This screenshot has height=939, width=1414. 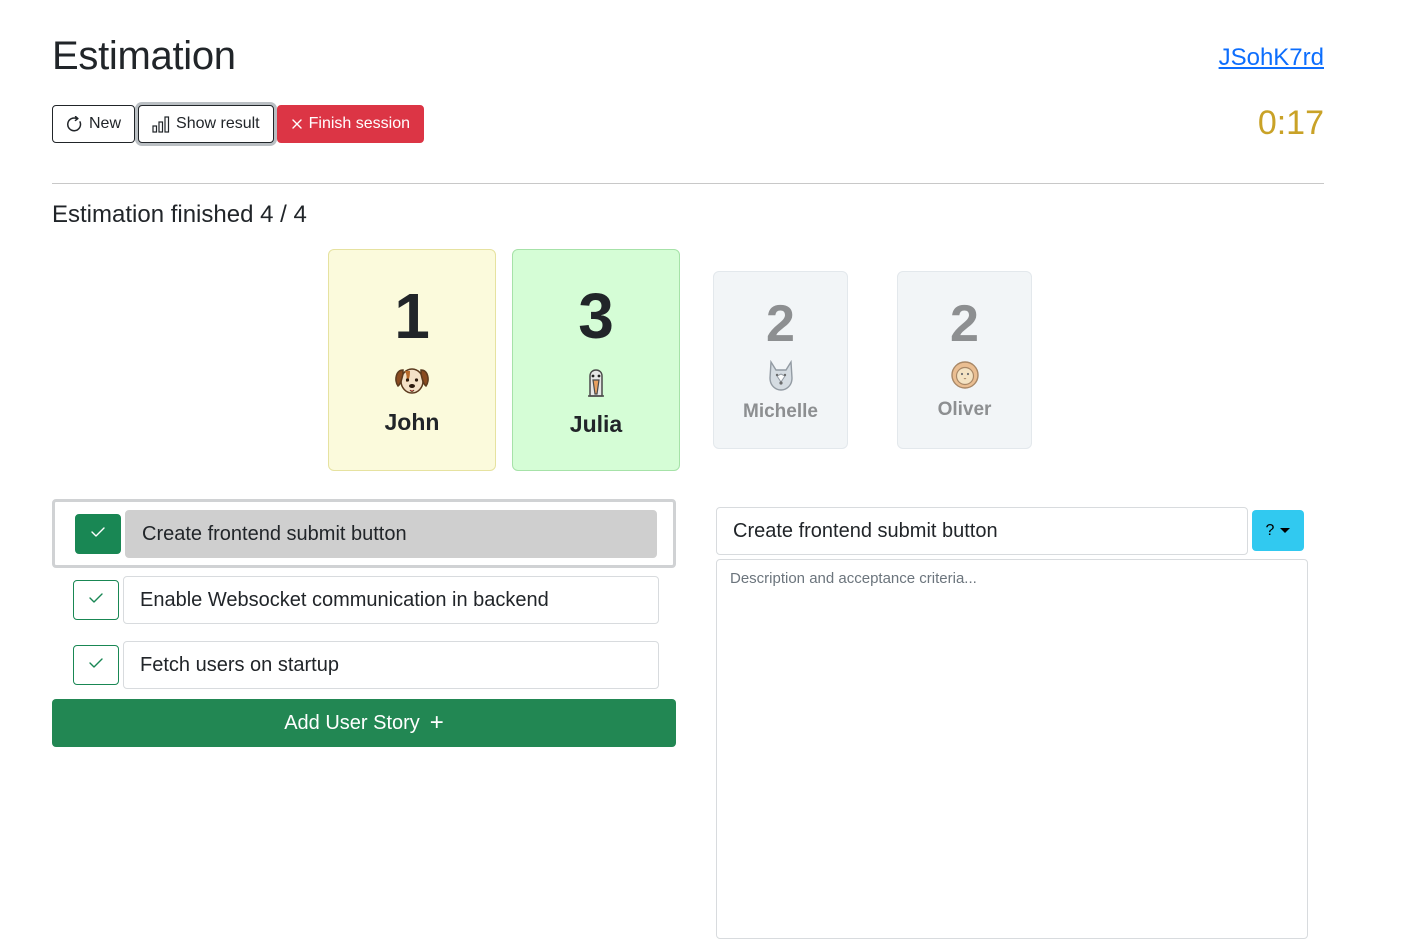 I want to click on card-player-name: John, so click(x=412, y=422).